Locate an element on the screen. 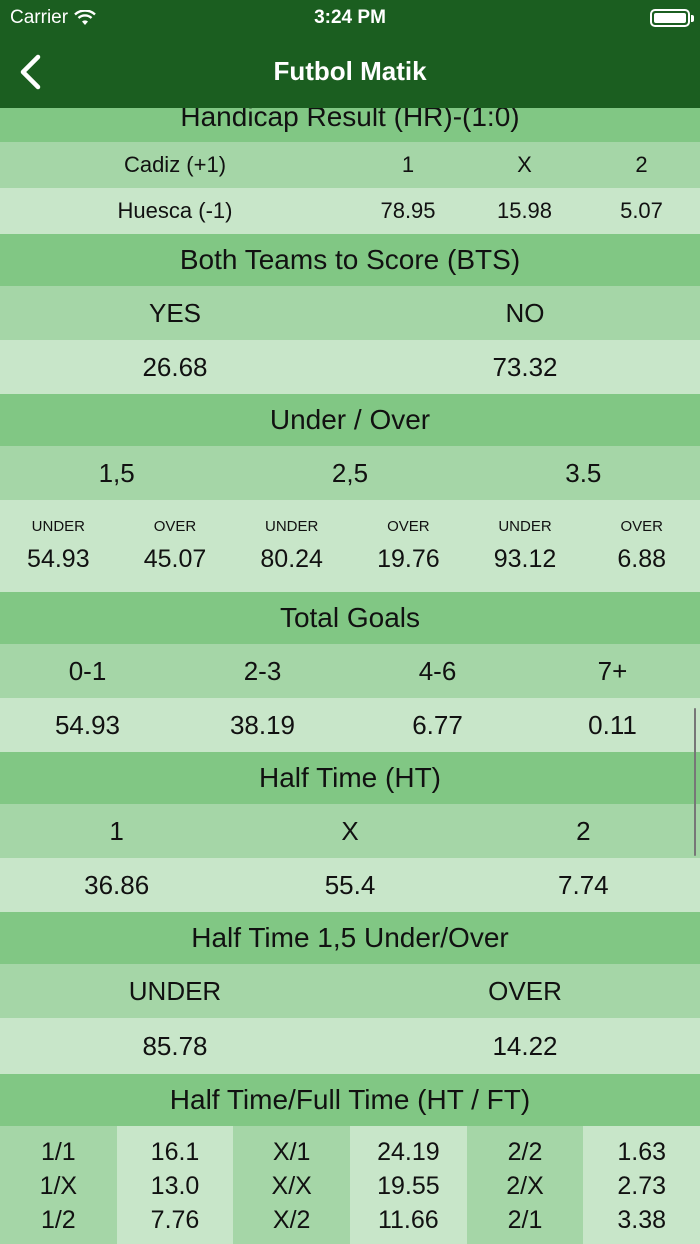 This screenshot has height=1244, width=700. half-time-value-x: 55.4 is located at coordinates (350, 884).